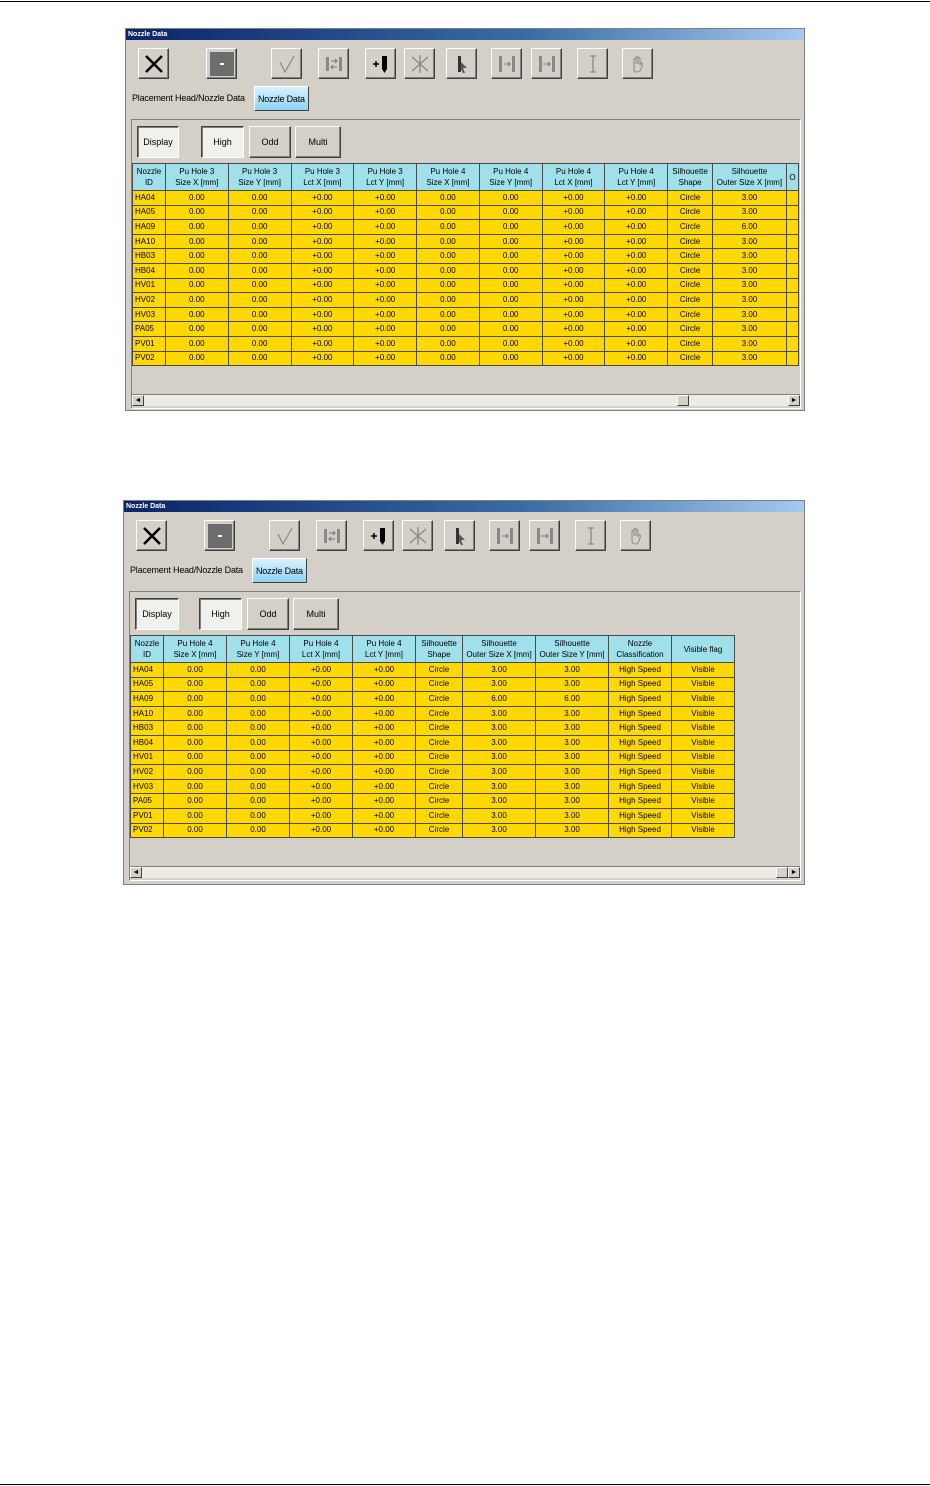  Describe the element at coordinates (384, 649) in the screenshot. I see `column-header: Pu Hole 4 Lct Y [mm]` at that location.